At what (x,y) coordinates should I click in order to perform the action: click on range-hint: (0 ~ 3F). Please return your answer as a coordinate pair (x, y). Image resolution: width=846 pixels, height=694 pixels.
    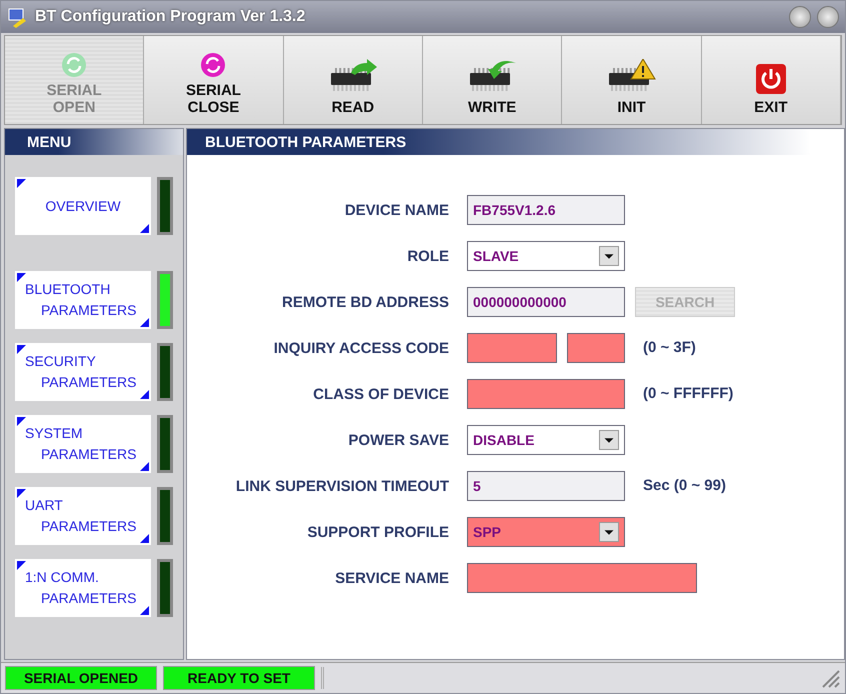
    Looking at the image, I should click on (669, 347).